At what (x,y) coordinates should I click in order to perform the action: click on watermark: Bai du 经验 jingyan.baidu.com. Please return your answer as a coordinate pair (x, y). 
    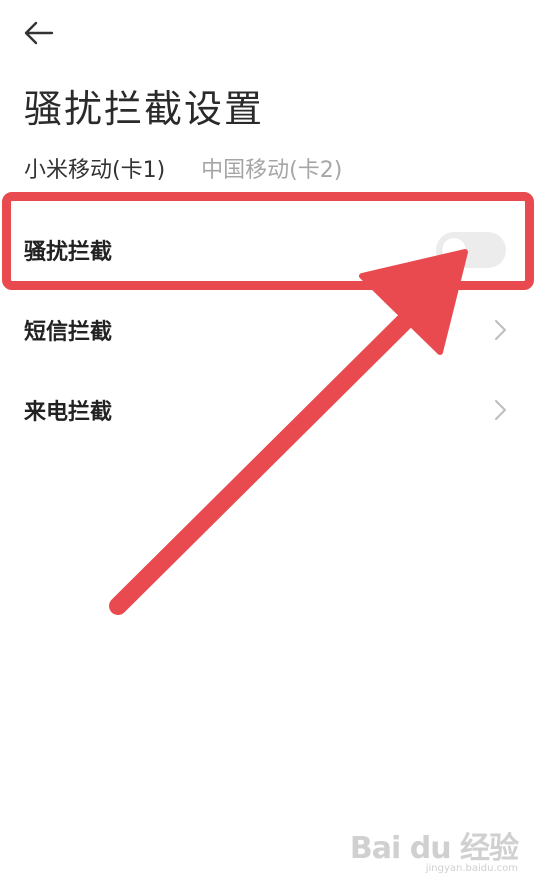
    Looking at the image, I should click on (434, 848).